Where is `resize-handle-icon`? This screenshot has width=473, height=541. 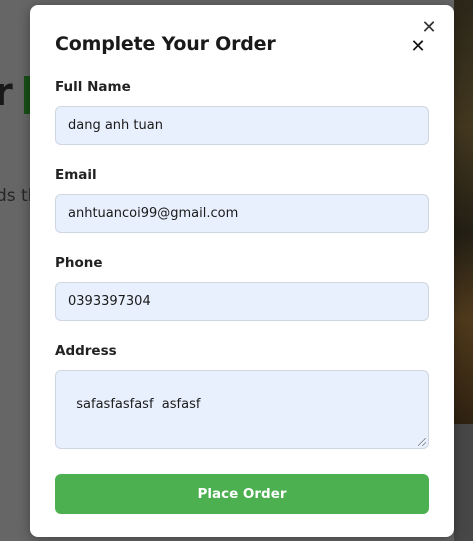 resize-handle-icon is located at coordinates (422, 442).